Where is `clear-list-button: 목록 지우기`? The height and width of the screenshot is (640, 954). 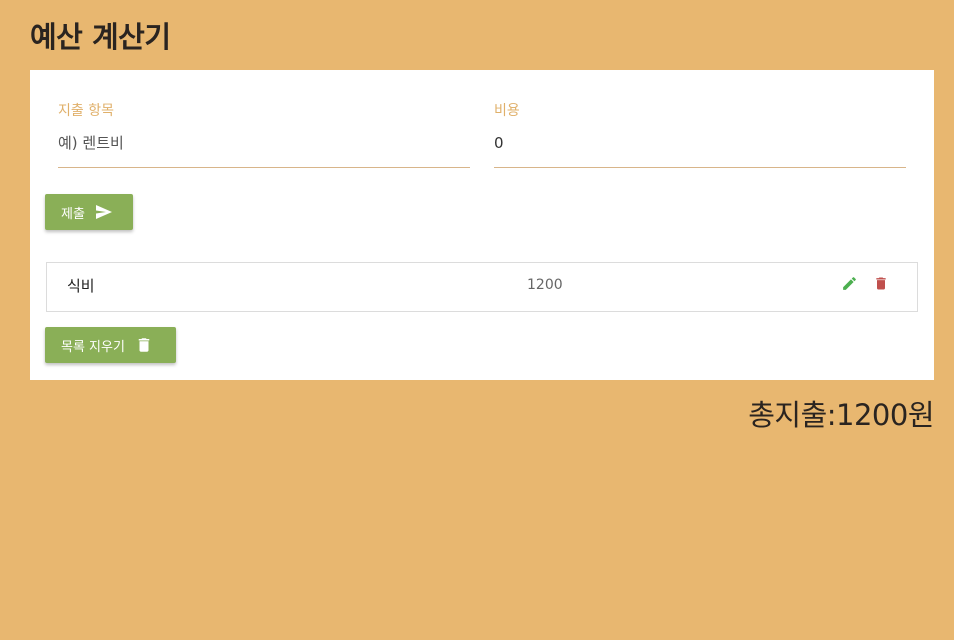
clear-list-button: 목록 지우기 is located at coordinates (110, 345).